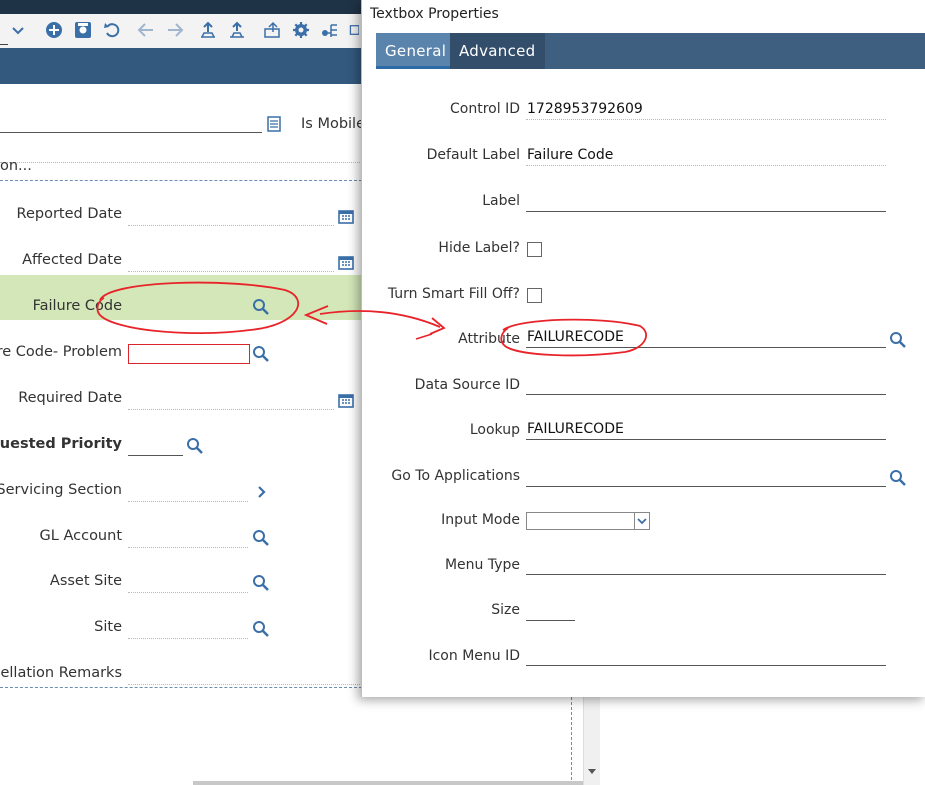 Image resolution: width=925 pixels, height=785 pixels. Describe the element at coordinates (175, 30) in the screenshot. I see `forward-arrow-icon` at that location.